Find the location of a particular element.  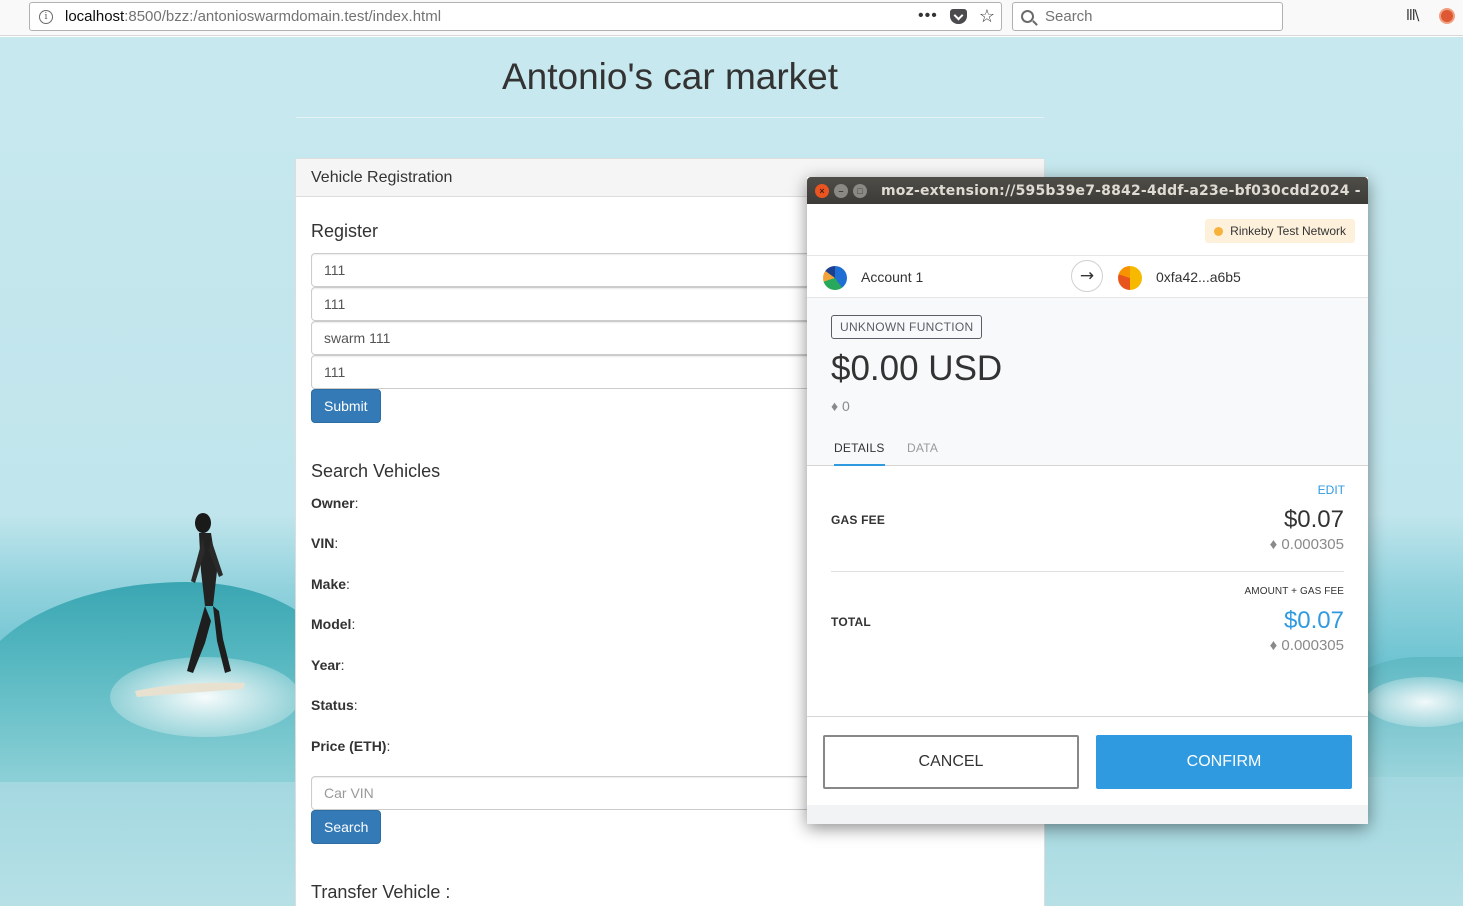

price-row: Price (ETH): is located at coordinates (351, 746).